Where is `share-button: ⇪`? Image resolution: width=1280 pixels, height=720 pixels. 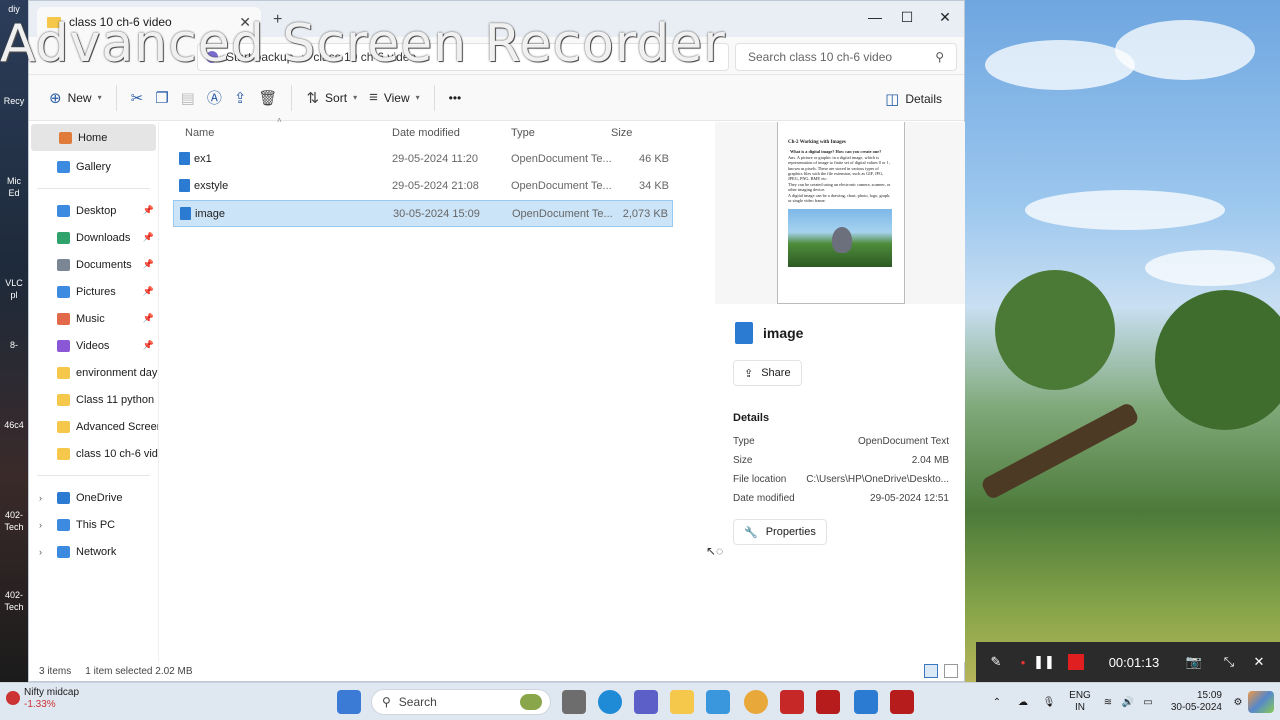
share-button: ⇪ is located at coordinates (240, 98).